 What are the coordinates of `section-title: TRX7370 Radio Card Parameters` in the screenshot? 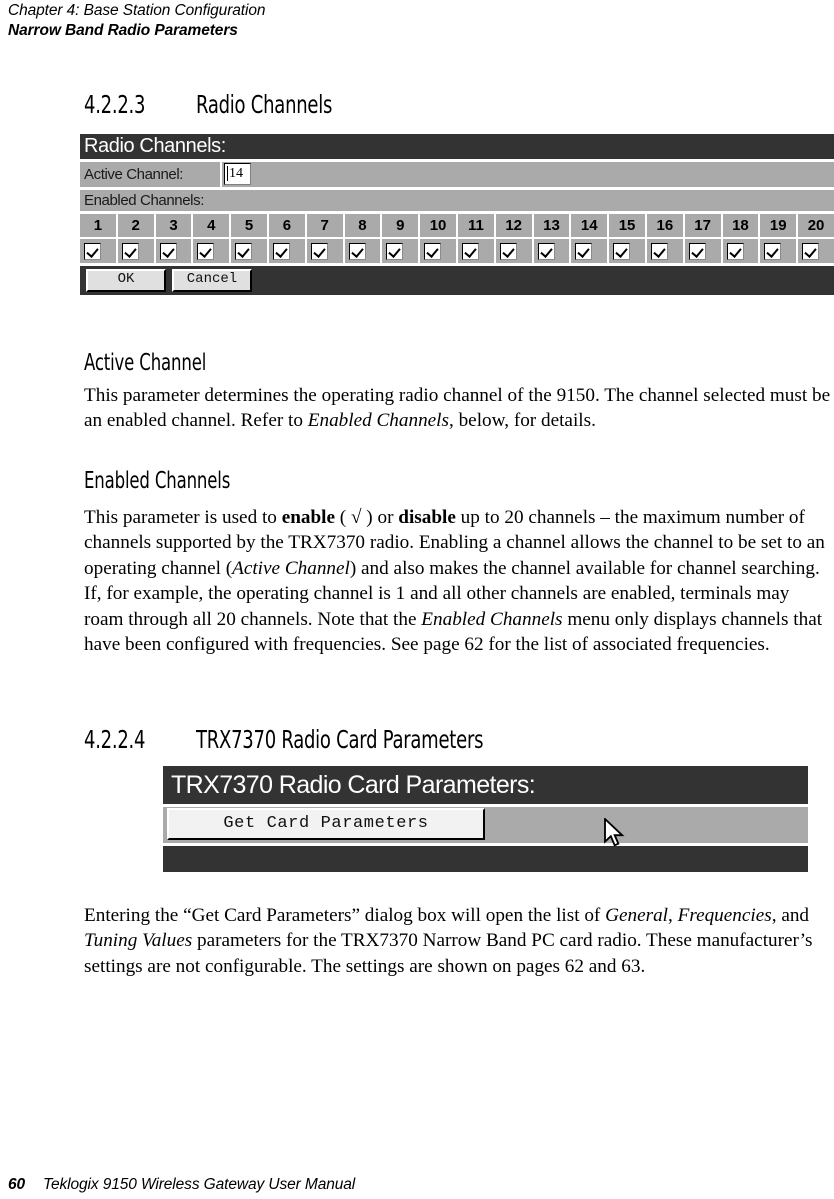 It's located at (340, 739).